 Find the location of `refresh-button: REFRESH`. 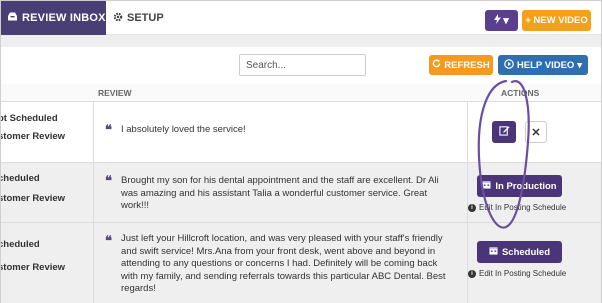

refresh-button: REFRESH is located at coordinates (461, 65).